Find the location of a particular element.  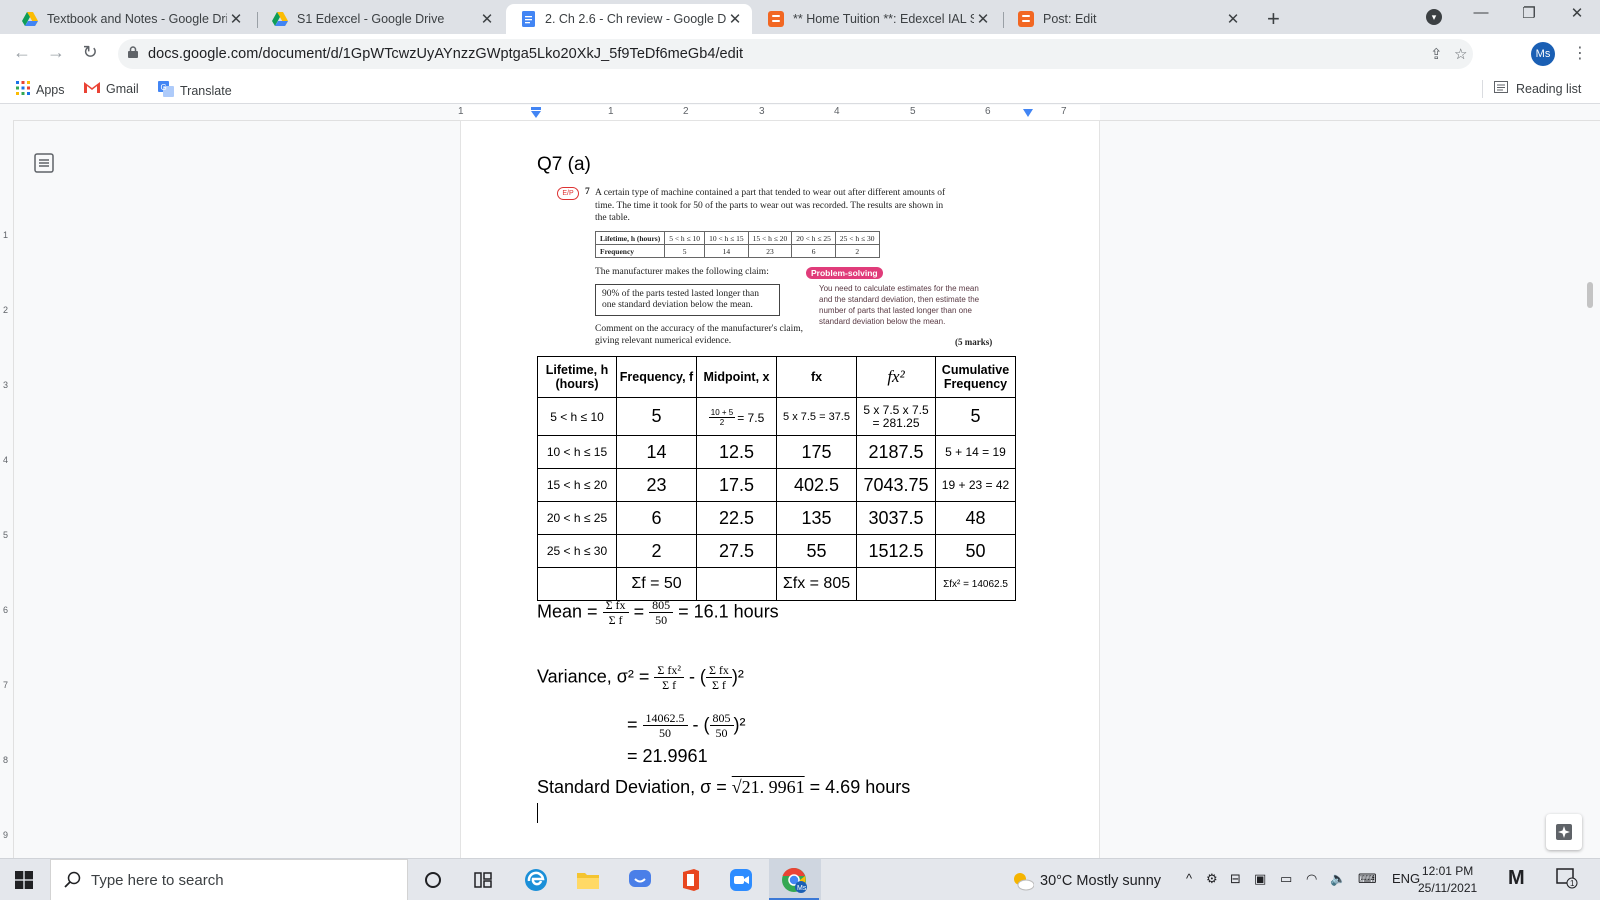

bookmark-translate: G Translate is located at coordinates (195, 90).